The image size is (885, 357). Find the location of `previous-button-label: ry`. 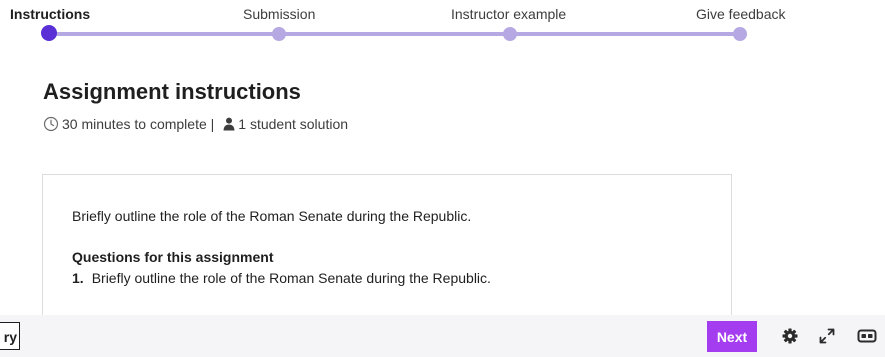

previous-button-label: ry is located at coordinates (10, 337).